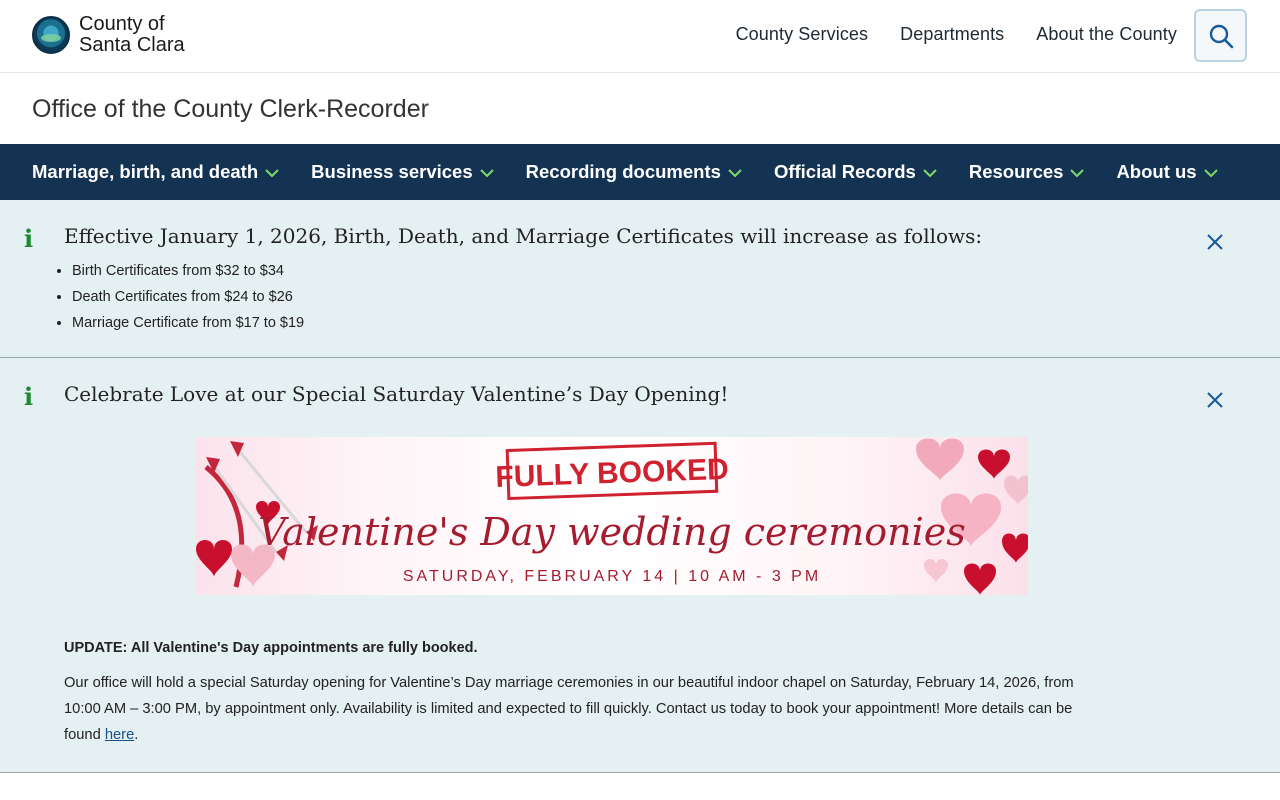 The width and height of the screenshot is (1280, 800). What do you see at coordinates (612, 576) in the screenshot?
I see `banner-subline: SATURDAY, FEBRUARY 14 | 10 AM - 3 PM` at bounding box center [612, 576].